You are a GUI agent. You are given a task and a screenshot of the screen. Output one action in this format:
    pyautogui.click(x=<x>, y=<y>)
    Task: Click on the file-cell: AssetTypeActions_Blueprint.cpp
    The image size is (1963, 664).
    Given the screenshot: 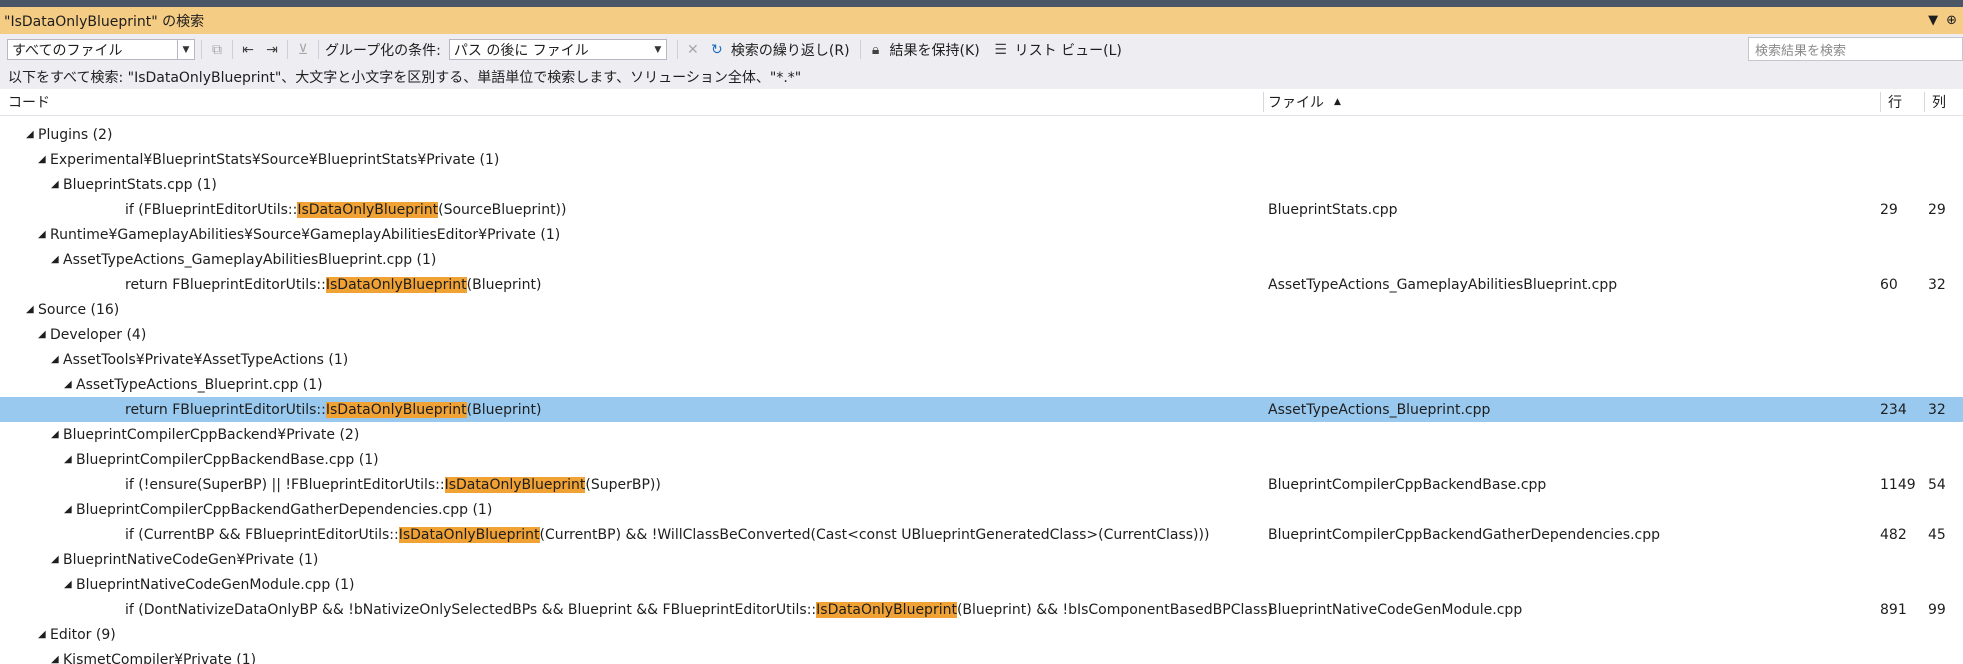 What is the action you would take?
    pyautogui.click(x=1379, y=409)
    